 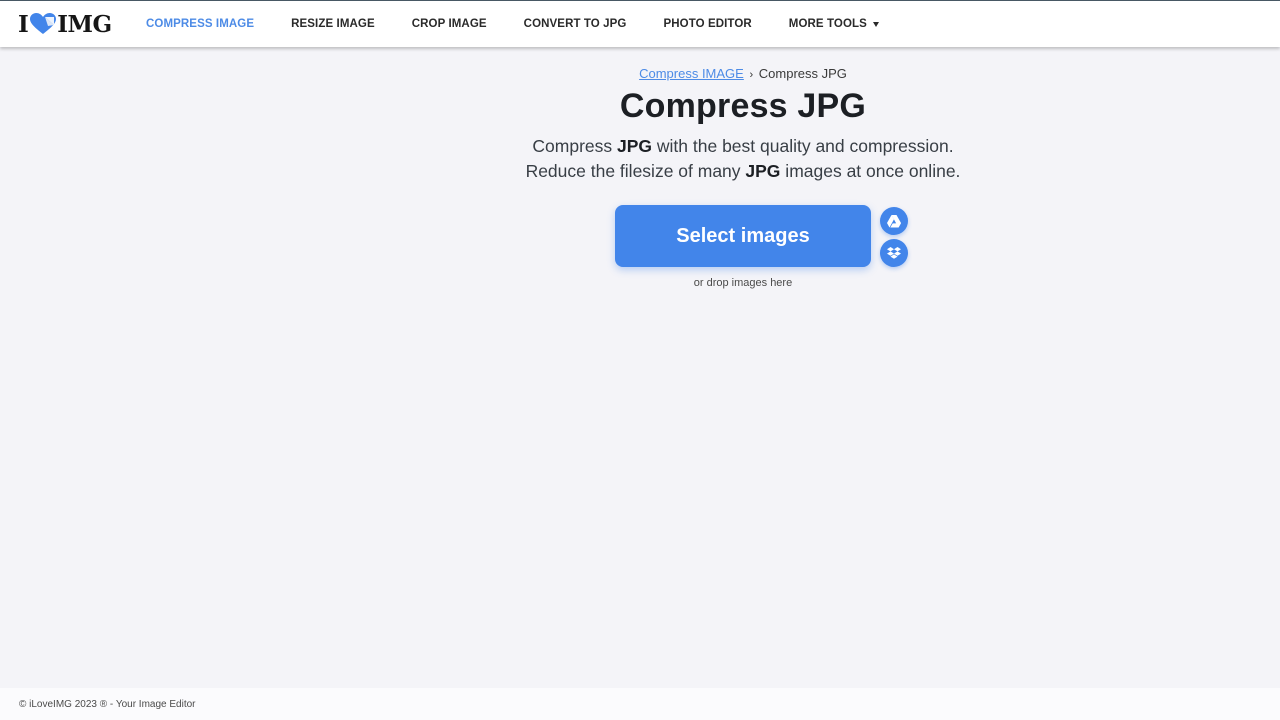 I want to click on google-drive-icon, so click(x=894, y=220).